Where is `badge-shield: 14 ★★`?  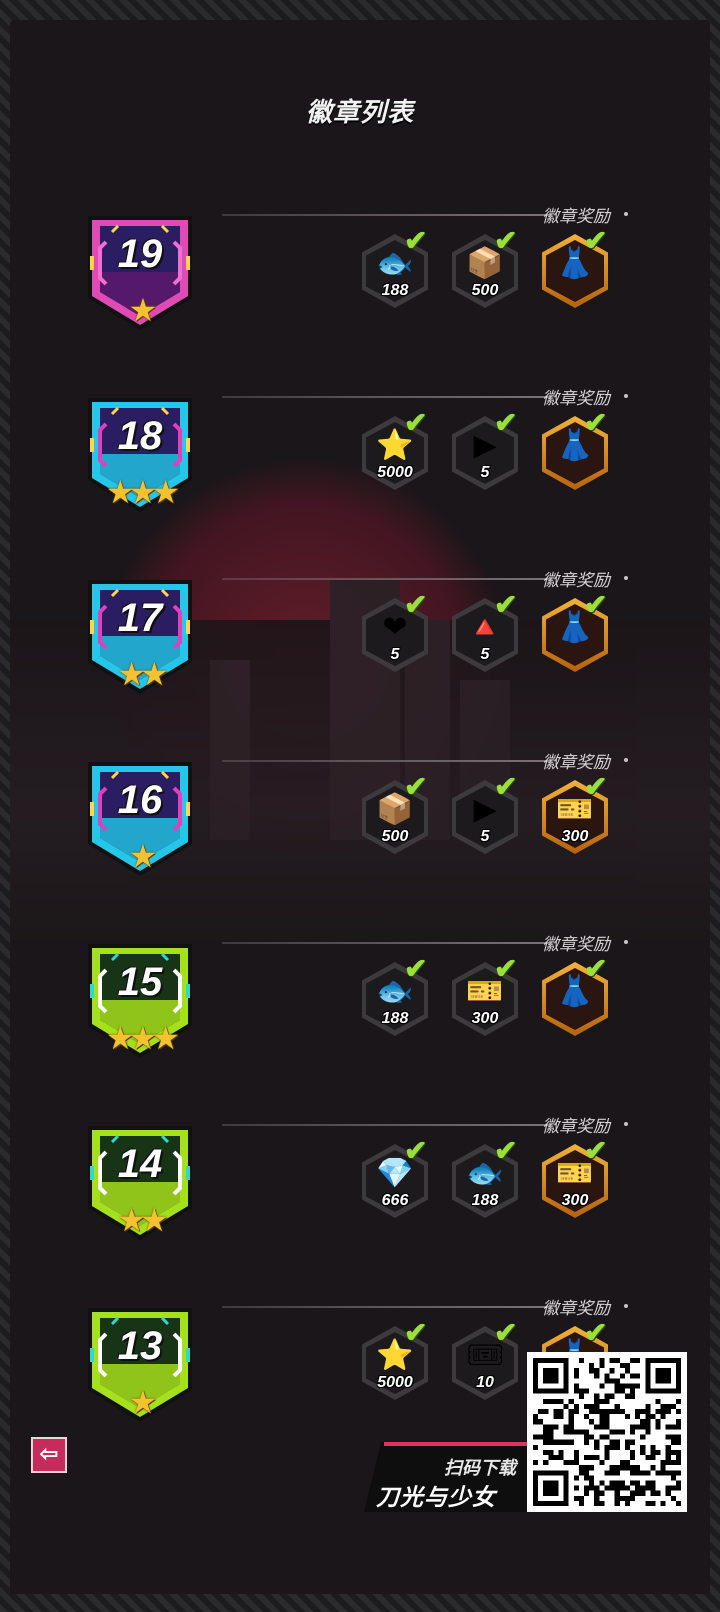
badge-shield: 14 ★★ is located at coordinates (140, 1183).